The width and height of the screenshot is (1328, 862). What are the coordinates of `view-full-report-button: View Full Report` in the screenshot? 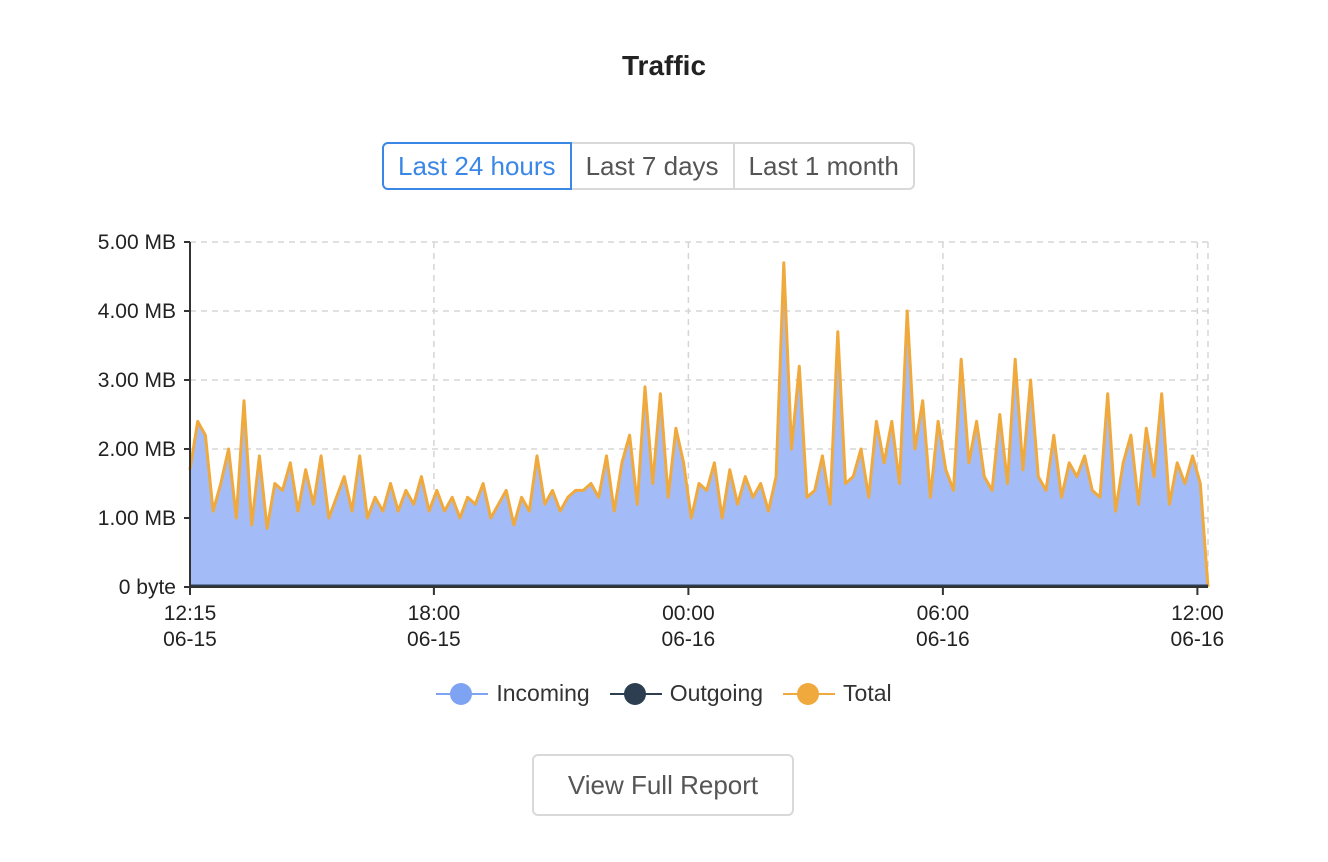 It's located at (663, 785).